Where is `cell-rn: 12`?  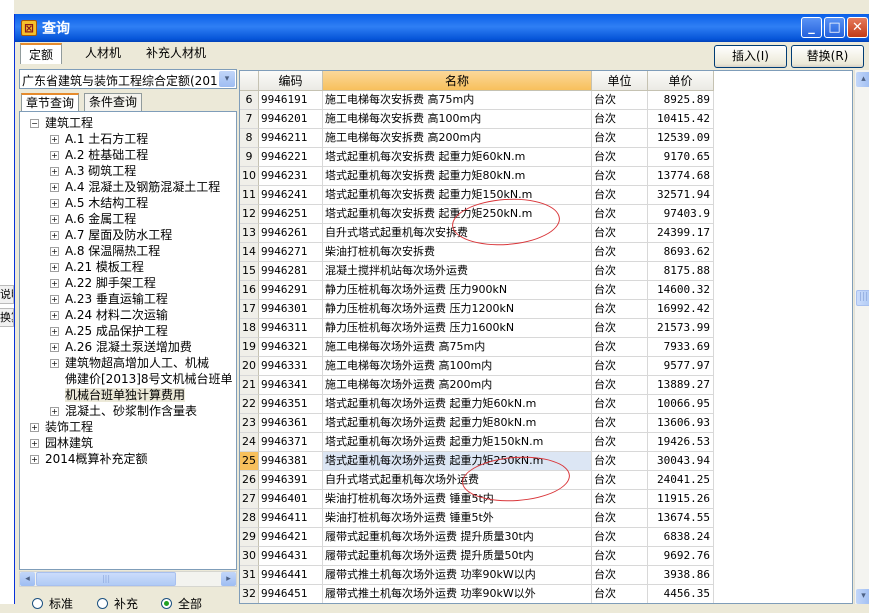
cell-rn: 12 is located at coordinates (249, 214).